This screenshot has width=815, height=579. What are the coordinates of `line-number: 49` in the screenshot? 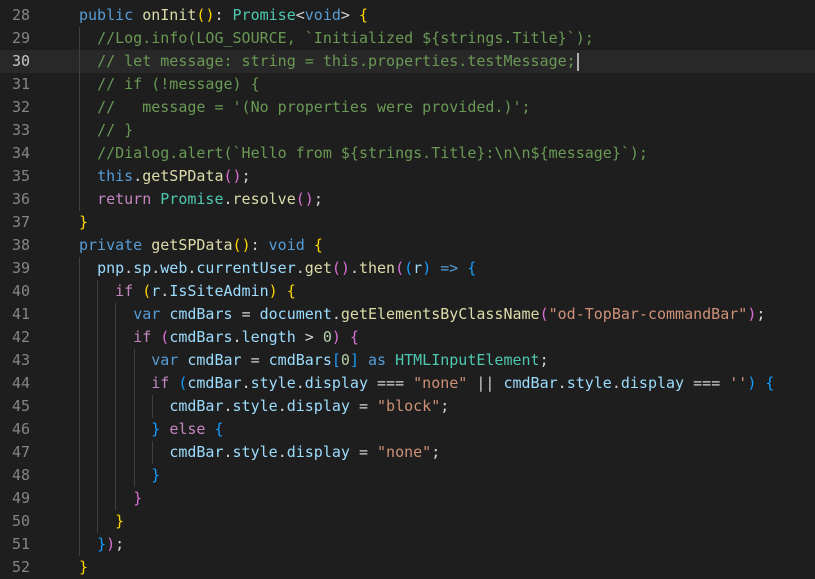 It's located at (20, 498).